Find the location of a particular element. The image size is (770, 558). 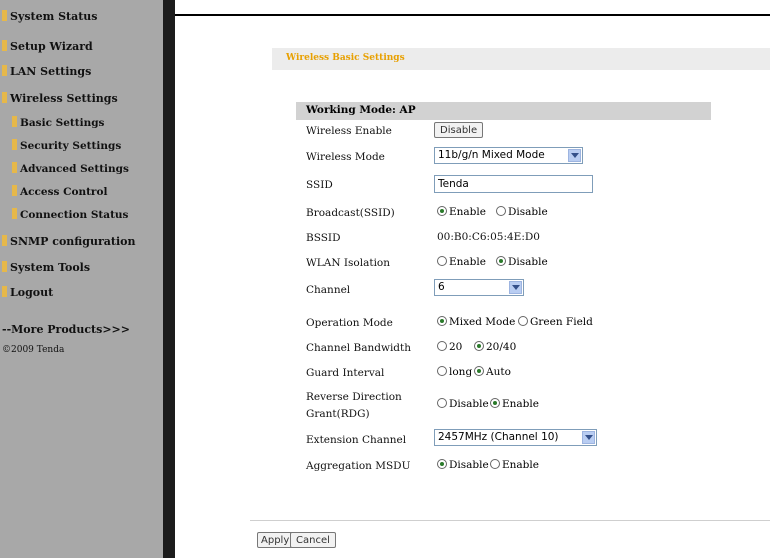

sidebar-item-snmp-configuration: SNMP configuration is located at coordinates (69, 242).